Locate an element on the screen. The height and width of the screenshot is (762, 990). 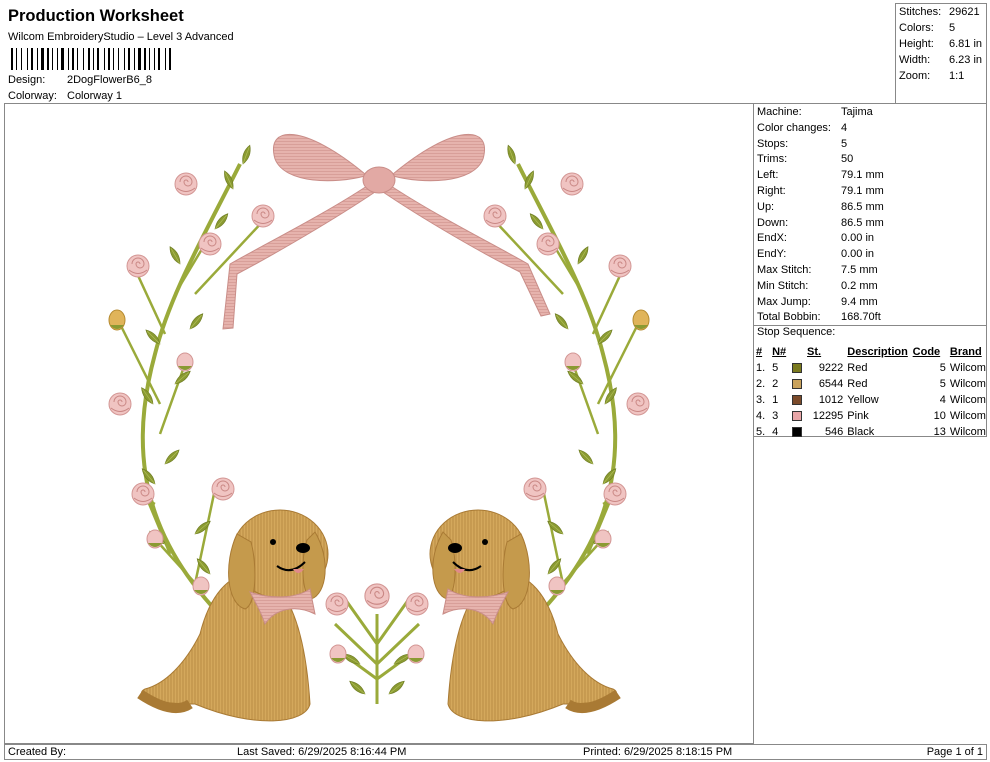
stat-colors: Colors: 5 is located at coordinates (927, 28).